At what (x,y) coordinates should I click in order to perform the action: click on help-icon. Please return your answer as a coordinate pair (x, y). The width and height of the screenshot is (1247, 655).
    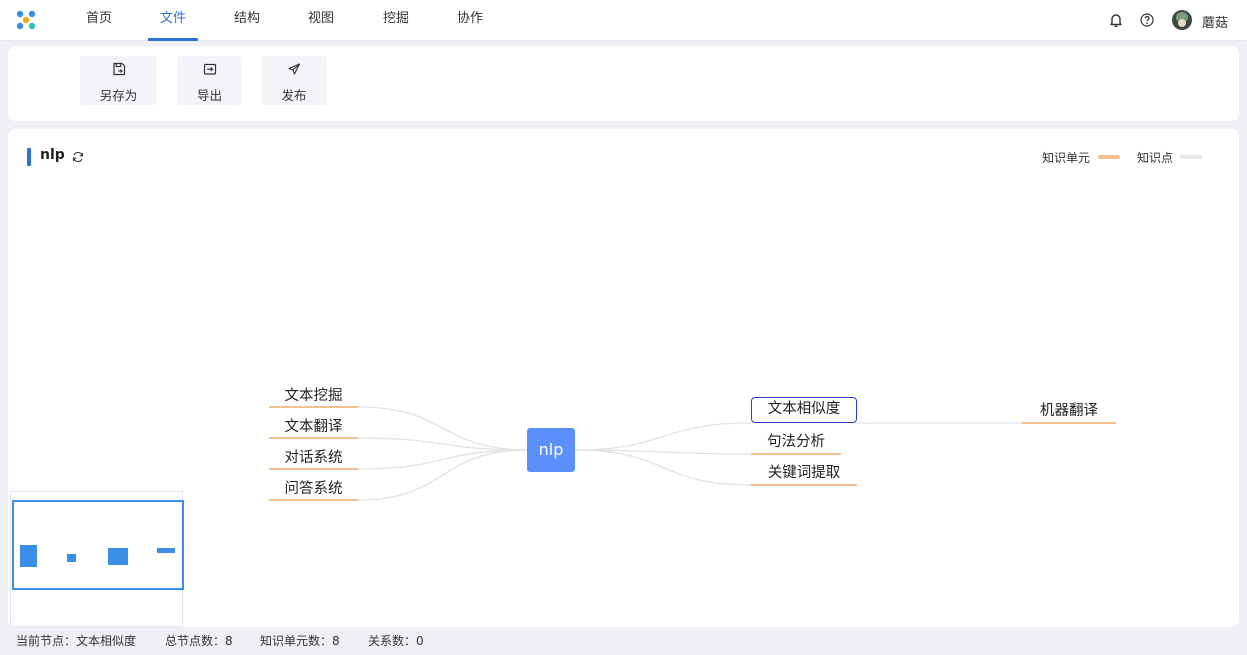
    Looking at the image, I should click on (1147, 20).